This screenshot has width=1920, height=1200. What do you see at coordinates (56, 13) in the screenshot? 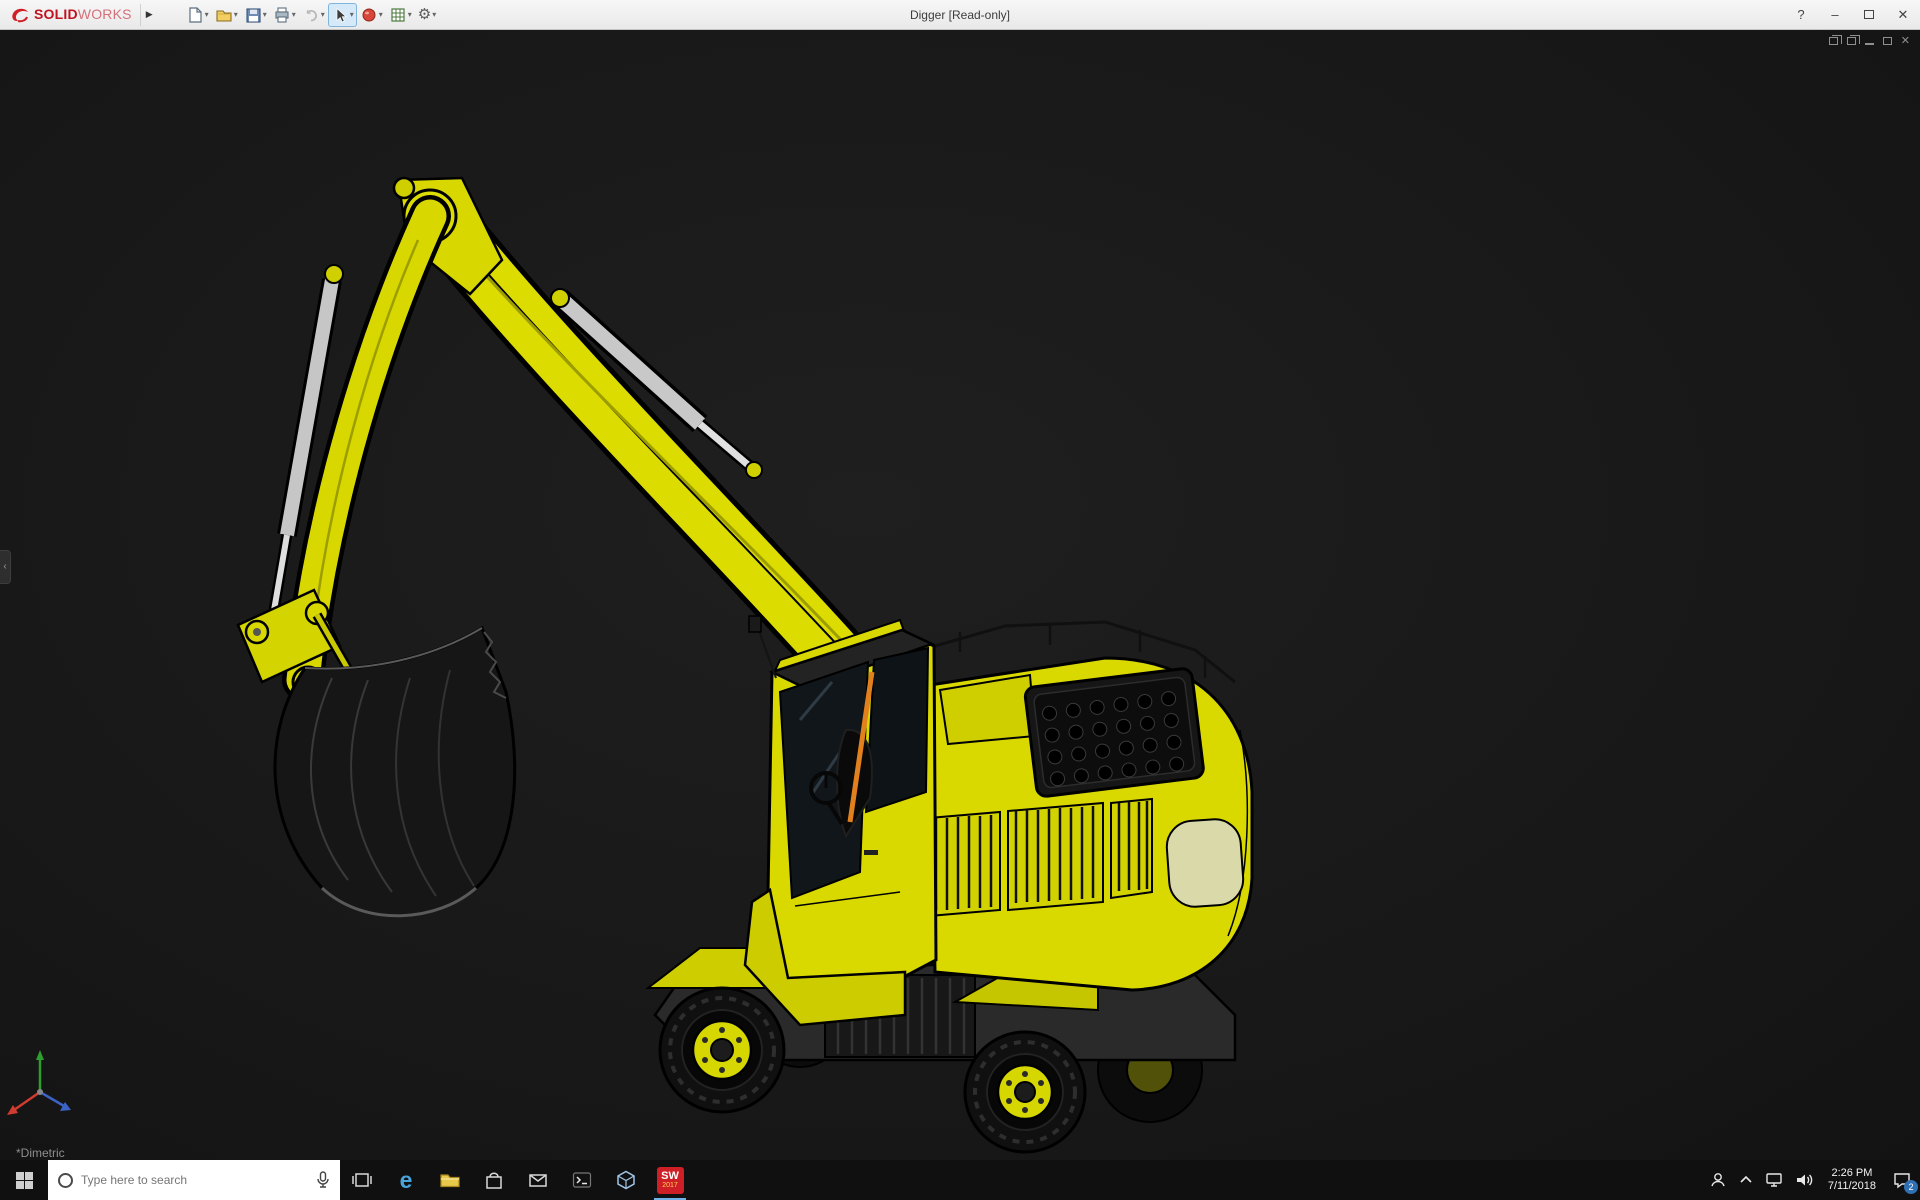
I see `brand-solid: SOLID` at bounding box center [56, 13].